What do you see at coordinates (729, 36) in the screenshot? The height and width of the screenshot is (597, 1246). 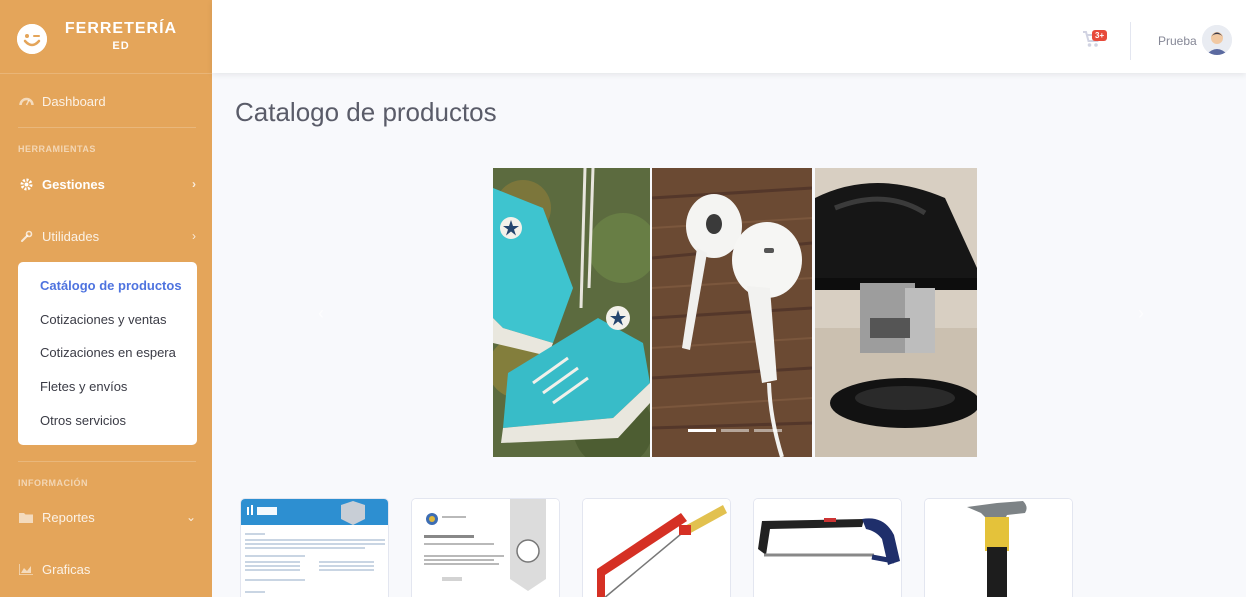 I see `topbar: 3+ Prueba` at bounding box center [729, 36].